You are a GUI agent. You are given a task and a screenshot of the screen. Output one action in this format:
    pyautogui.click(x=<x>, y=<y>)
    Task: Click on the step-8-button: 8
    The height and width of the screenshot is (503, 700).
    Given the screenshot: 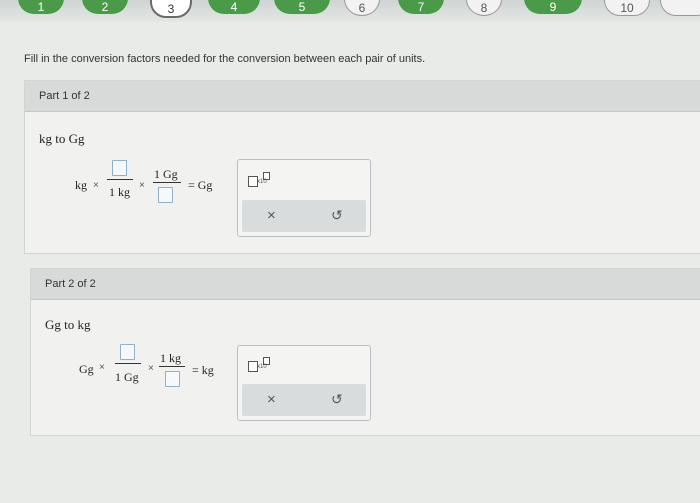 What is the action you would take?
    pyautogui.click(x=484, y=8)
    